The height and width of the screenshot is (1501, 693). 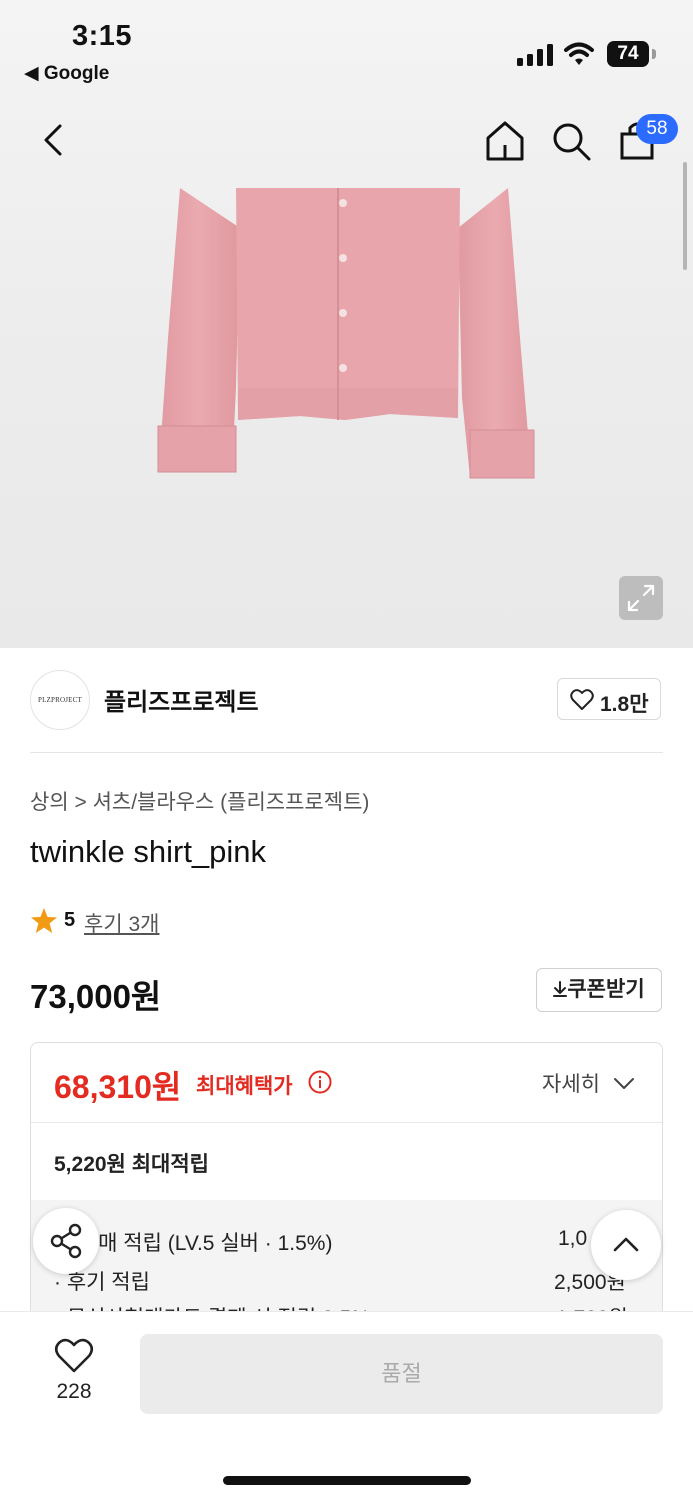 What do you see at coordinates (44, 920) in the screenshot?
I see `star-icon` at bounding box center [44, 920].